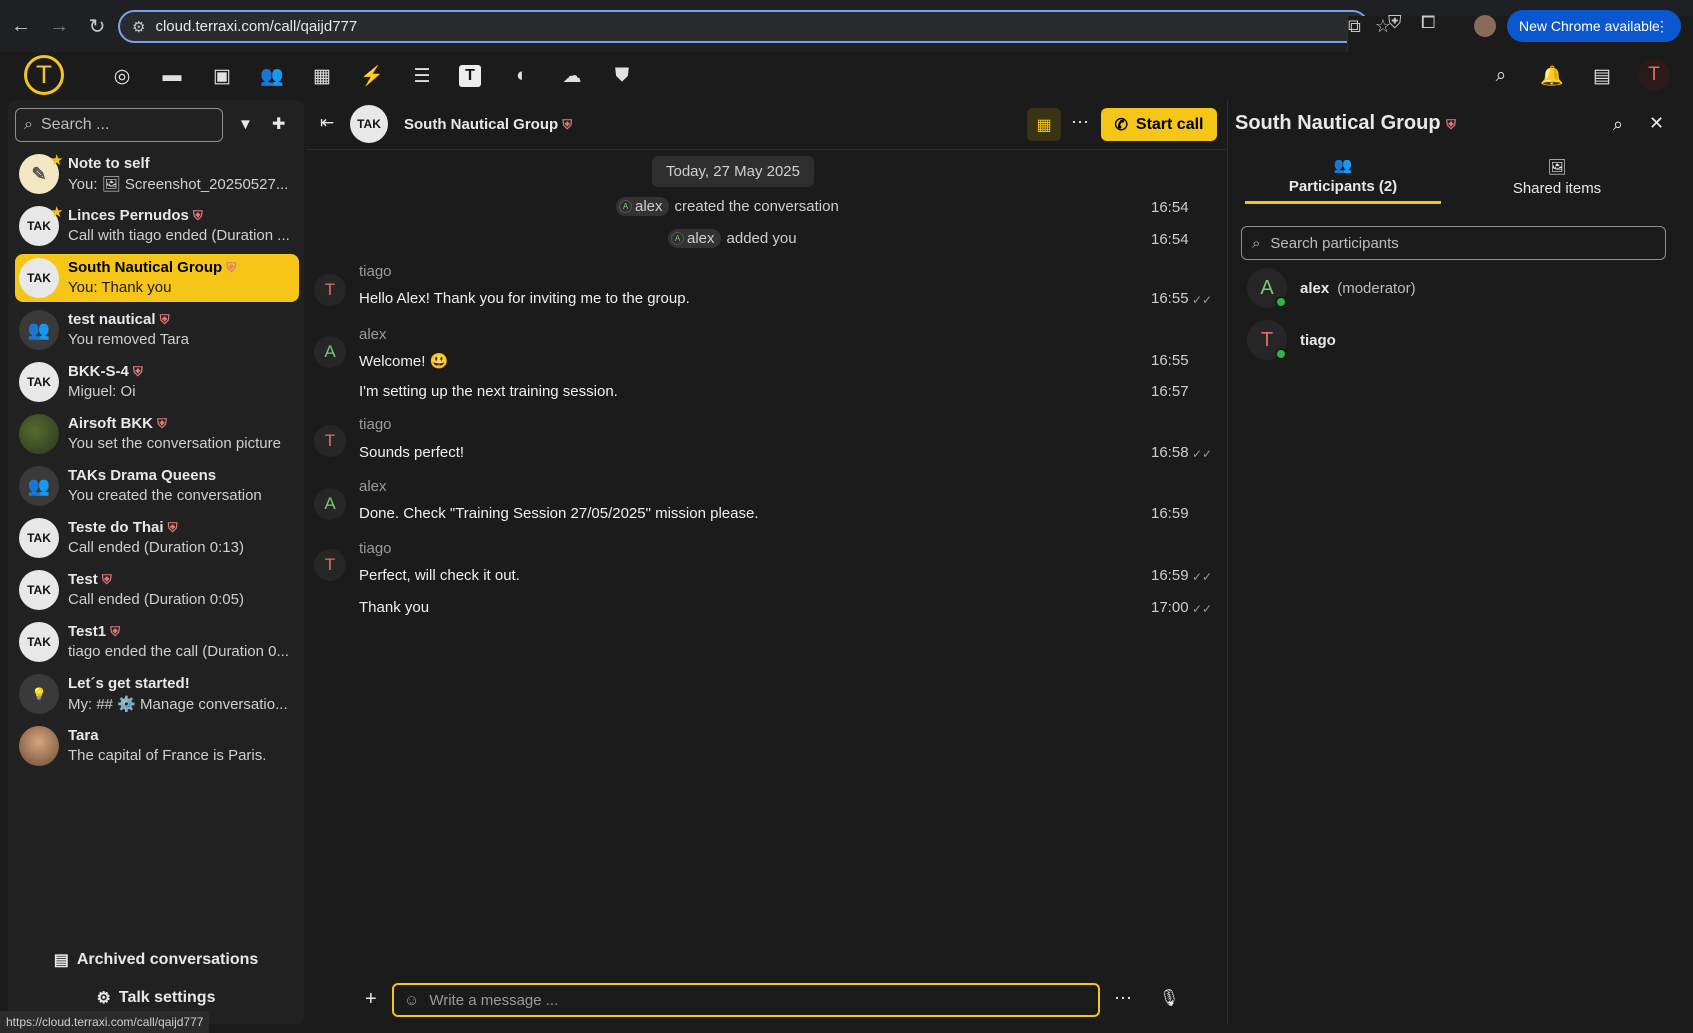 Image resolution: width=1693 pixels, height=1033 pixels. What do you see at coordinates (1589, 26) in the screenshot?
I see `new-chrome-label: New Chrome available` at bounding box center [1589, 26].